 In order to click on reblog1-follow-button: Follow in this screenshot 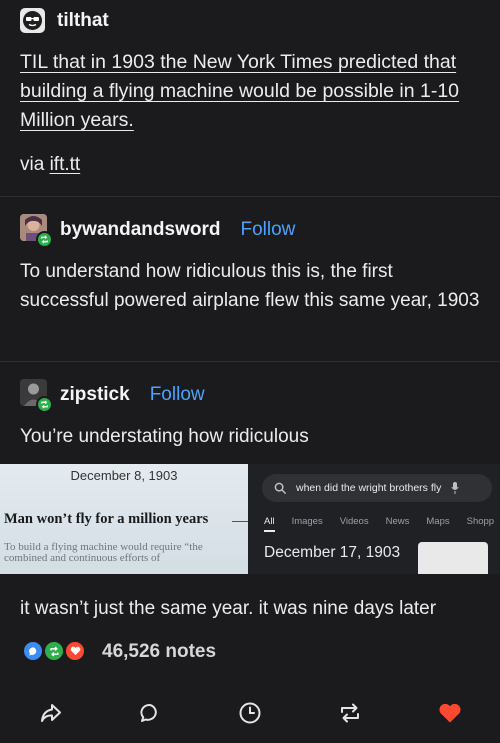, I will do `click(267, 230)`.